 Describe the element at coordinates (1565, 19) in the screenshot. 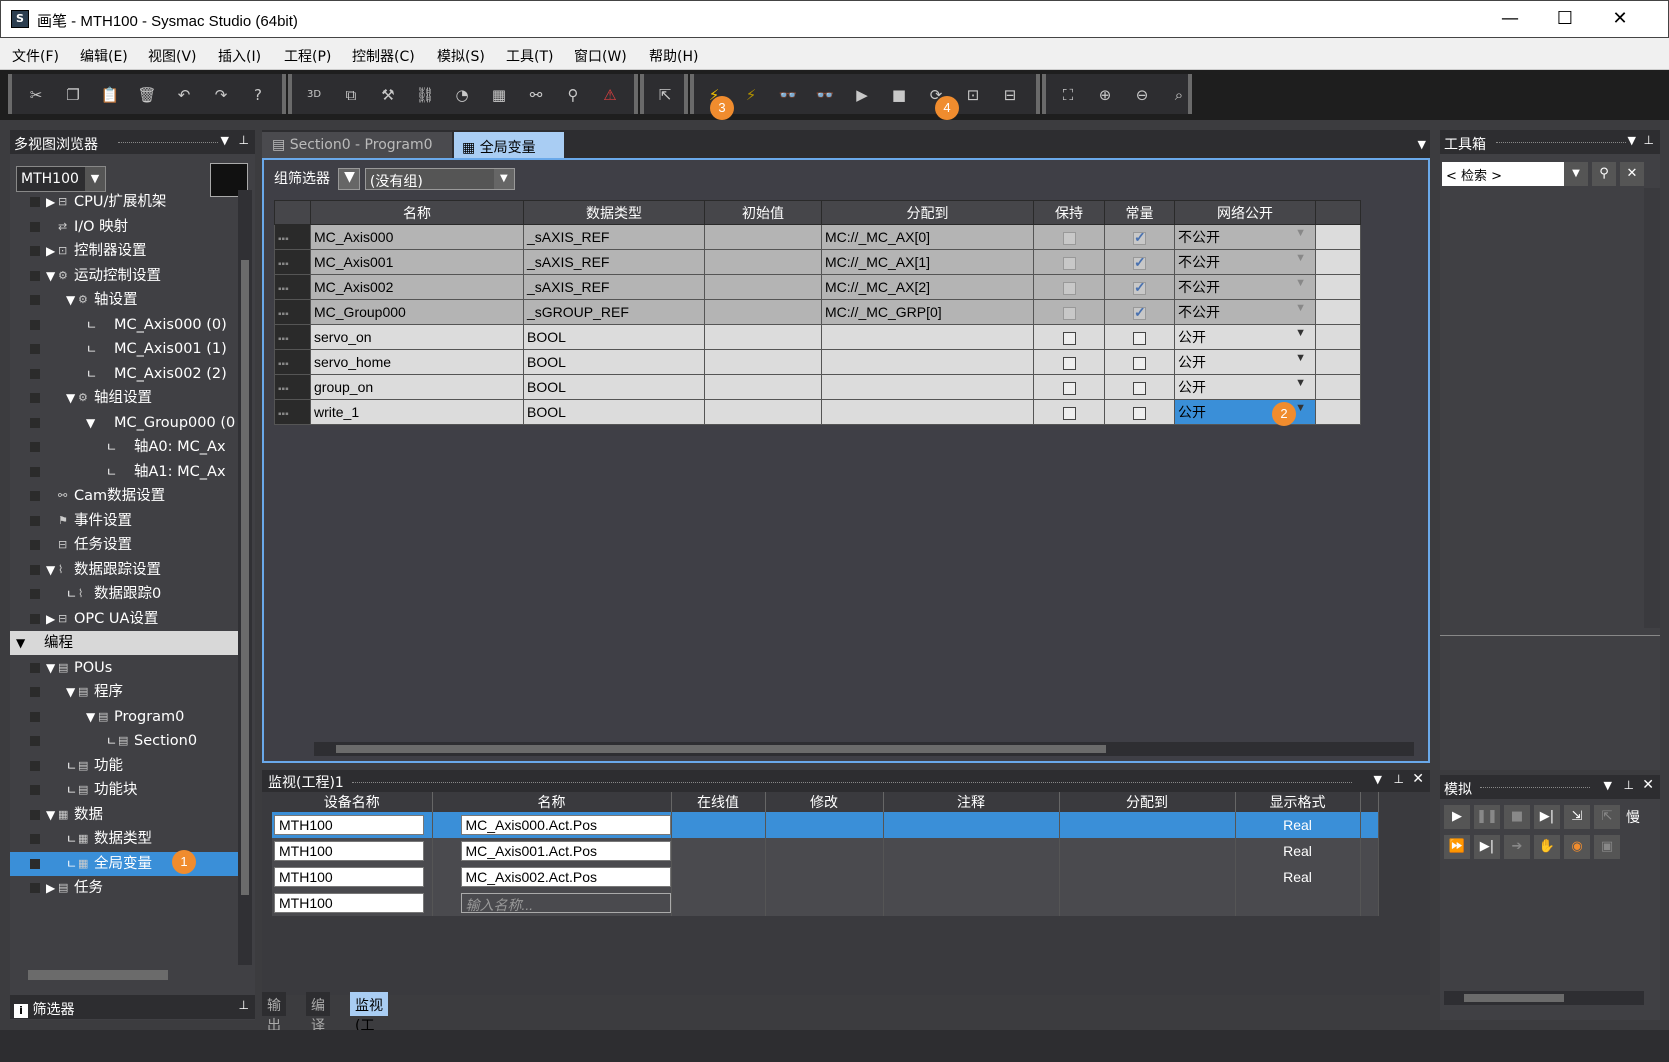

I see `maximize-button: ☐` at that location.